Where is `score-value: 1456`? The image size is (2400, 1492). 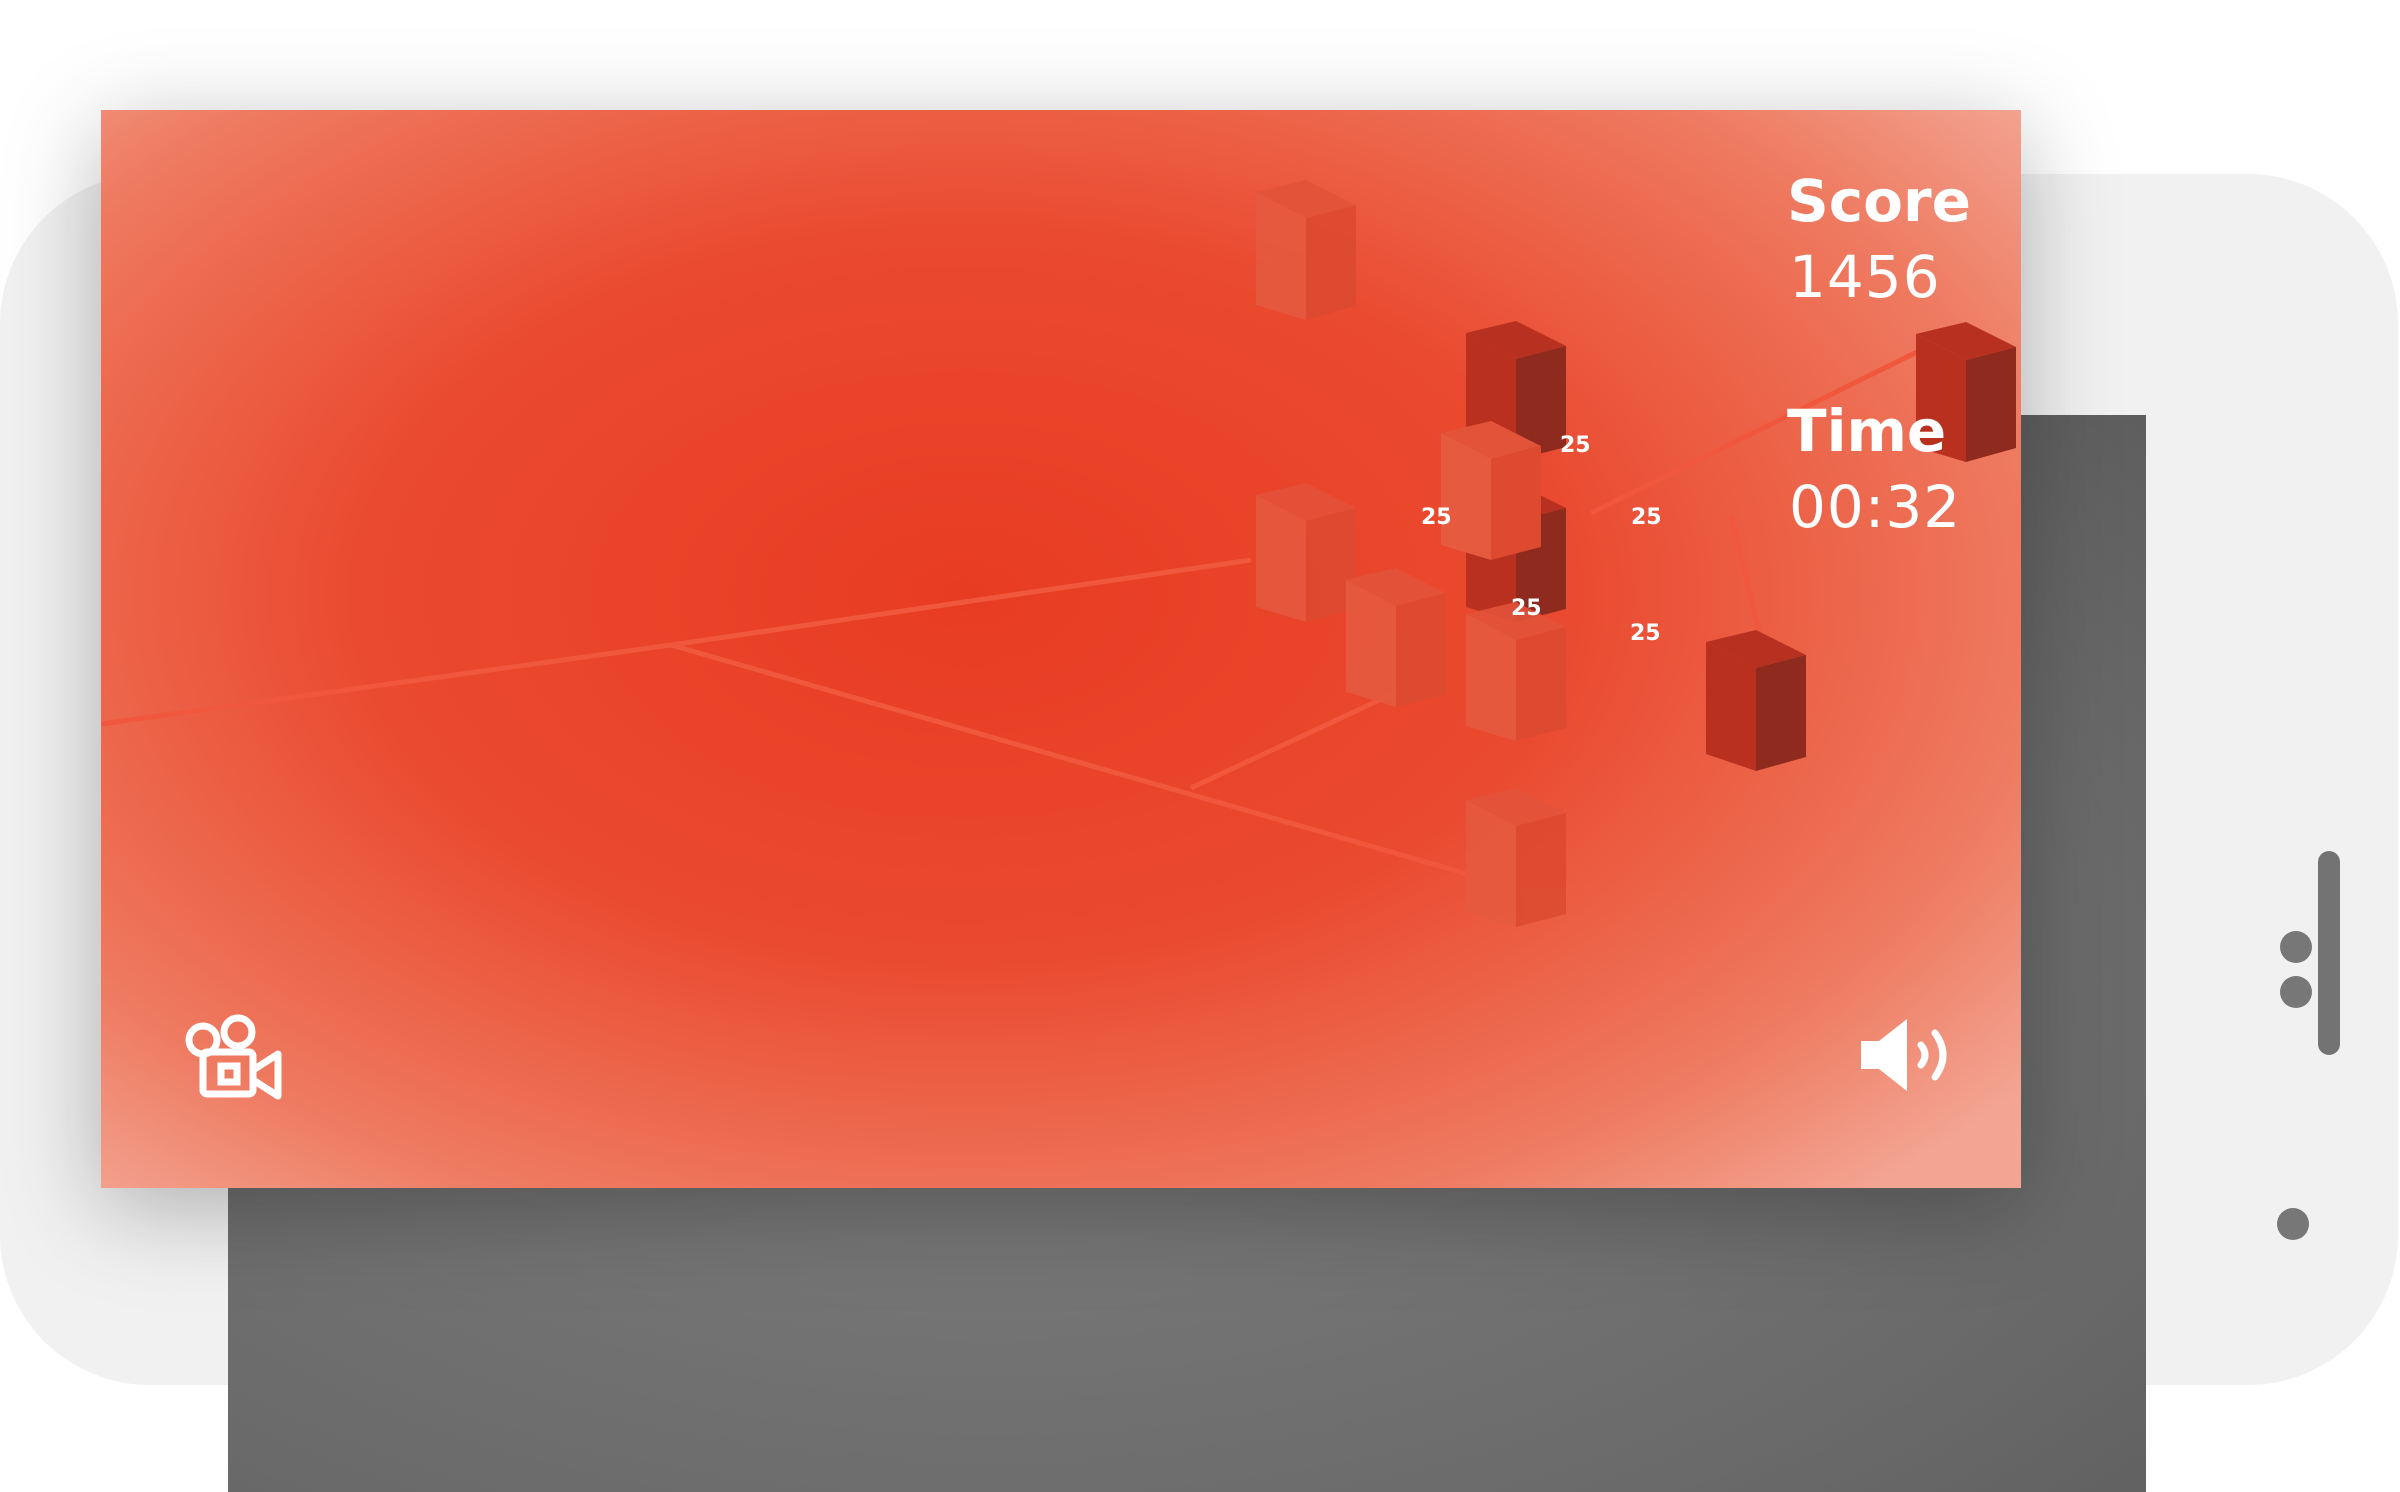 score-value: 1456 is located at coordinates (1865, 277).